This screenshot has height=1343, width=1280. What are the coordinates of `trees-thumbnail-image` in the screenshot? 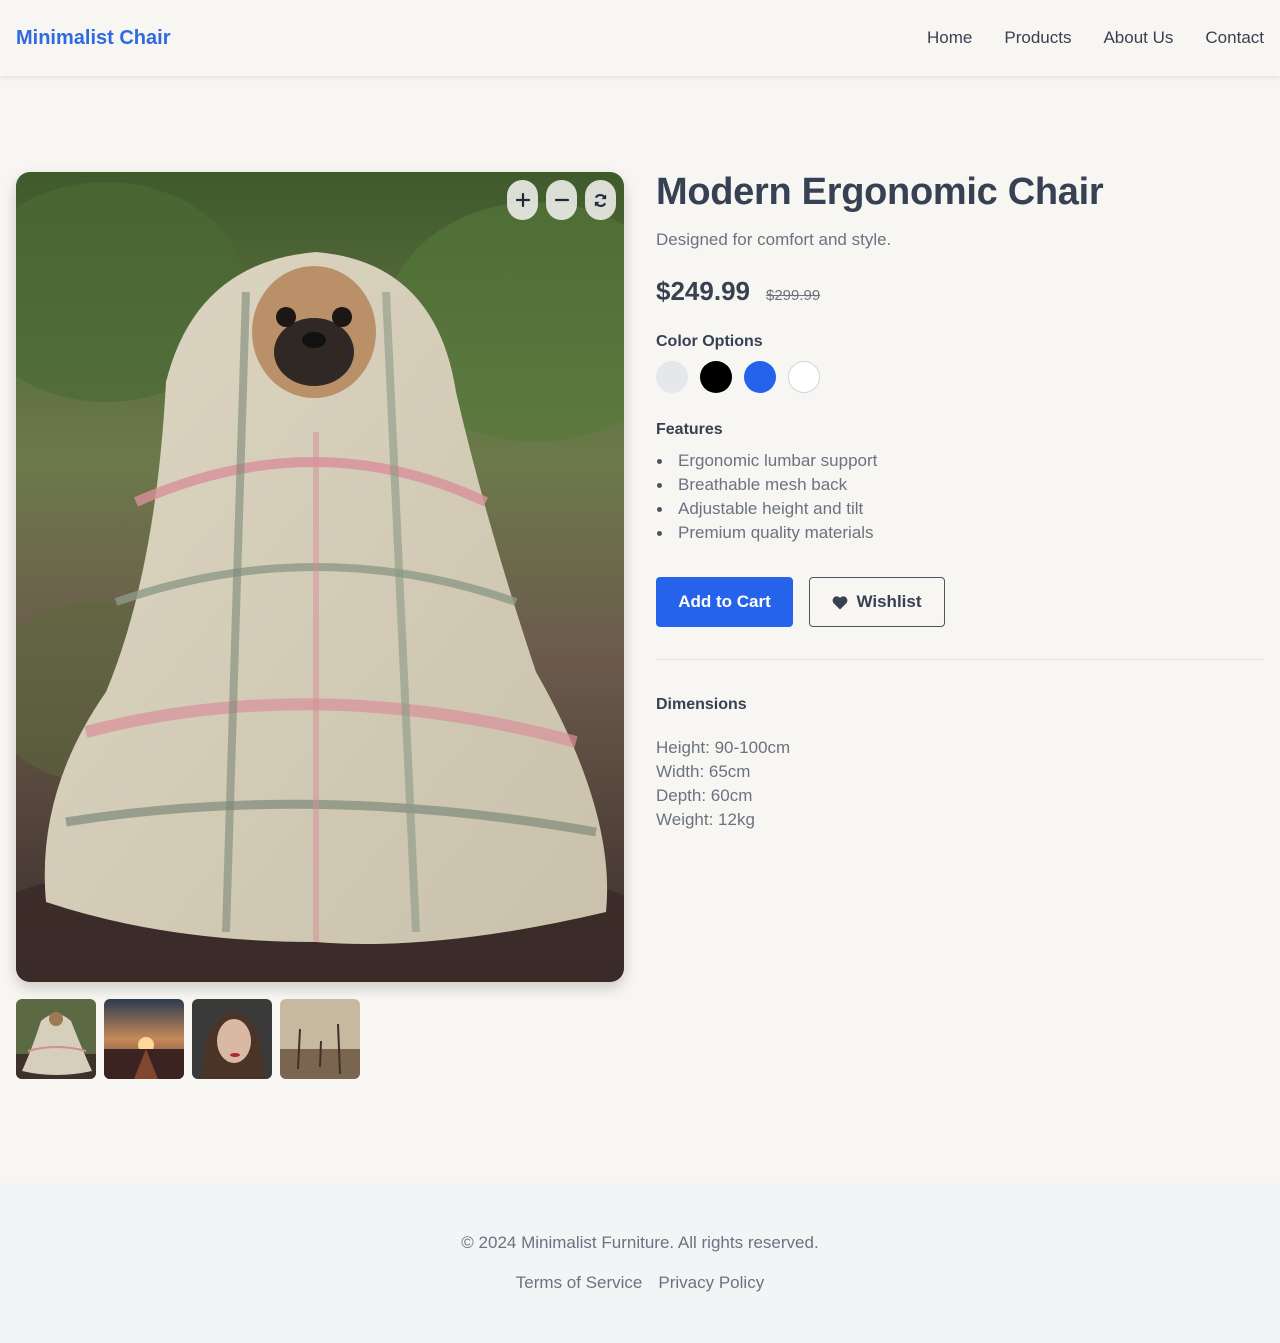 It's located at (320, 1039).